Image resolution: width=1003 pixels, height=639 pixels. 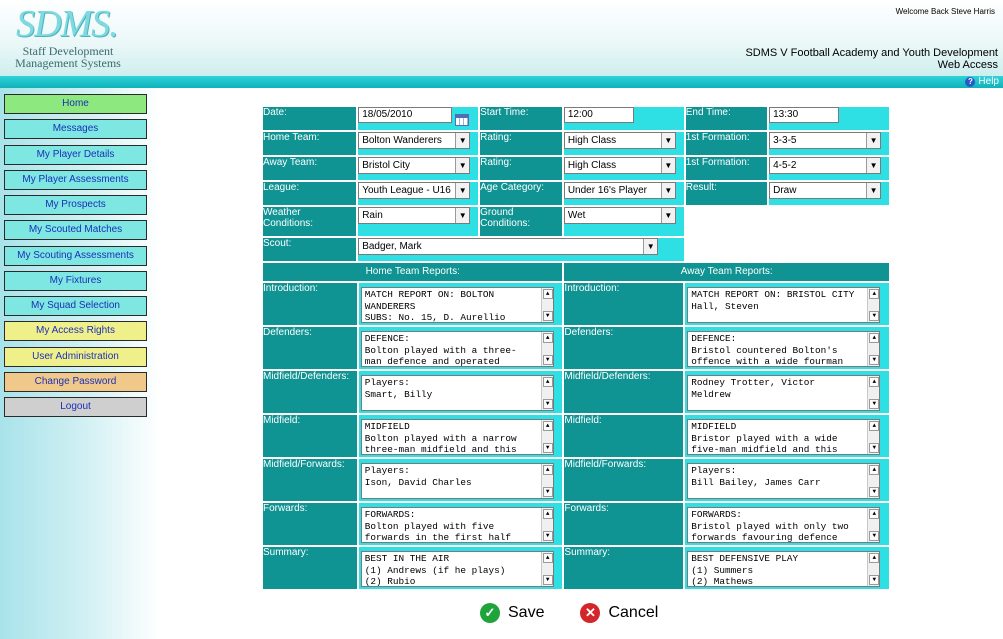 What do you see at coordinates (75, 331) in the screenshot?
I see `nav-my-access-rights: My Access Rights` at bounding box center [75, 331].